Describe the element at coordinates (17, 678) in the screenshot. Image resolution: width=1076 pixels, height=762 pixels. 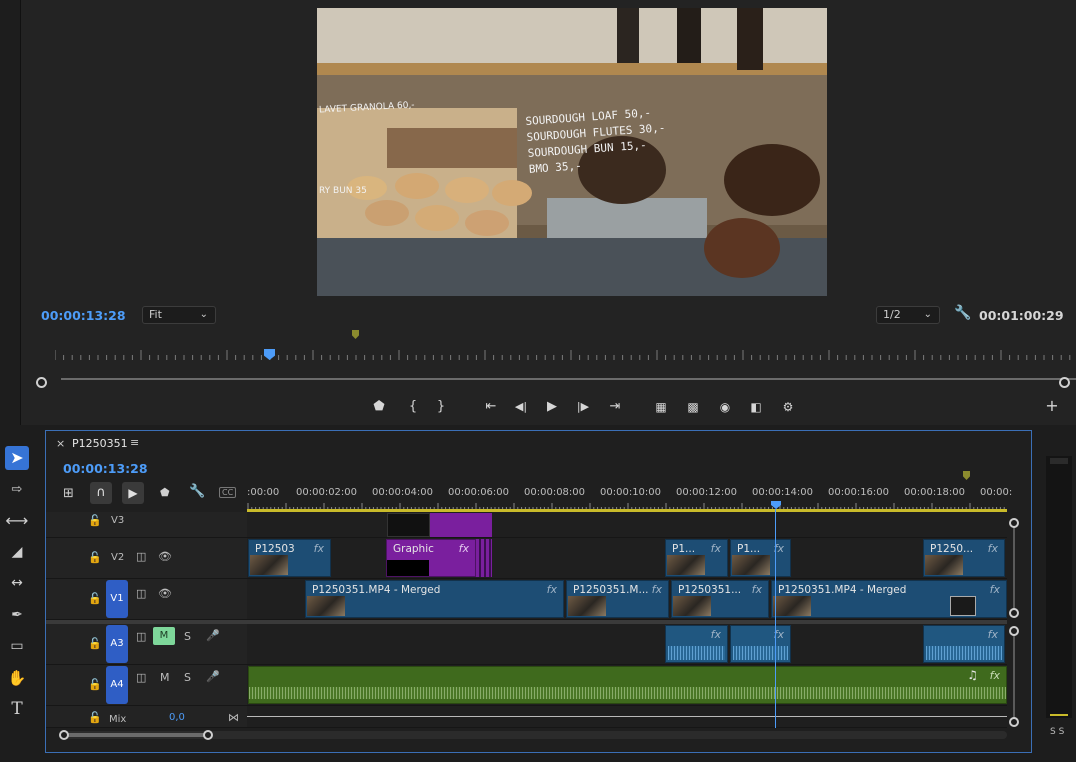
I see `hand-tool-icon: ✋` at that location.